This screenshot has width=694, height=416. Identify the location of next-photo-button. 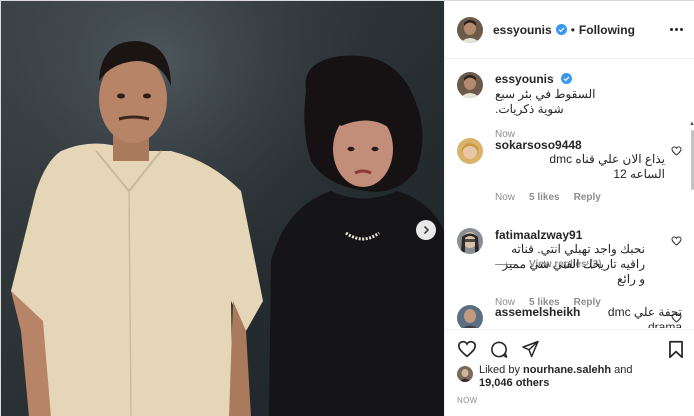
(426, 230).